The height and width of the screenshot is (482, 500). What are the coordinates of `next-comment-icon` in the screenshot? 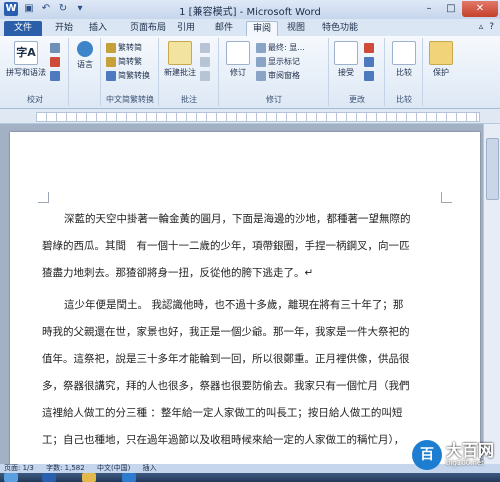 It's located at (205, 76).